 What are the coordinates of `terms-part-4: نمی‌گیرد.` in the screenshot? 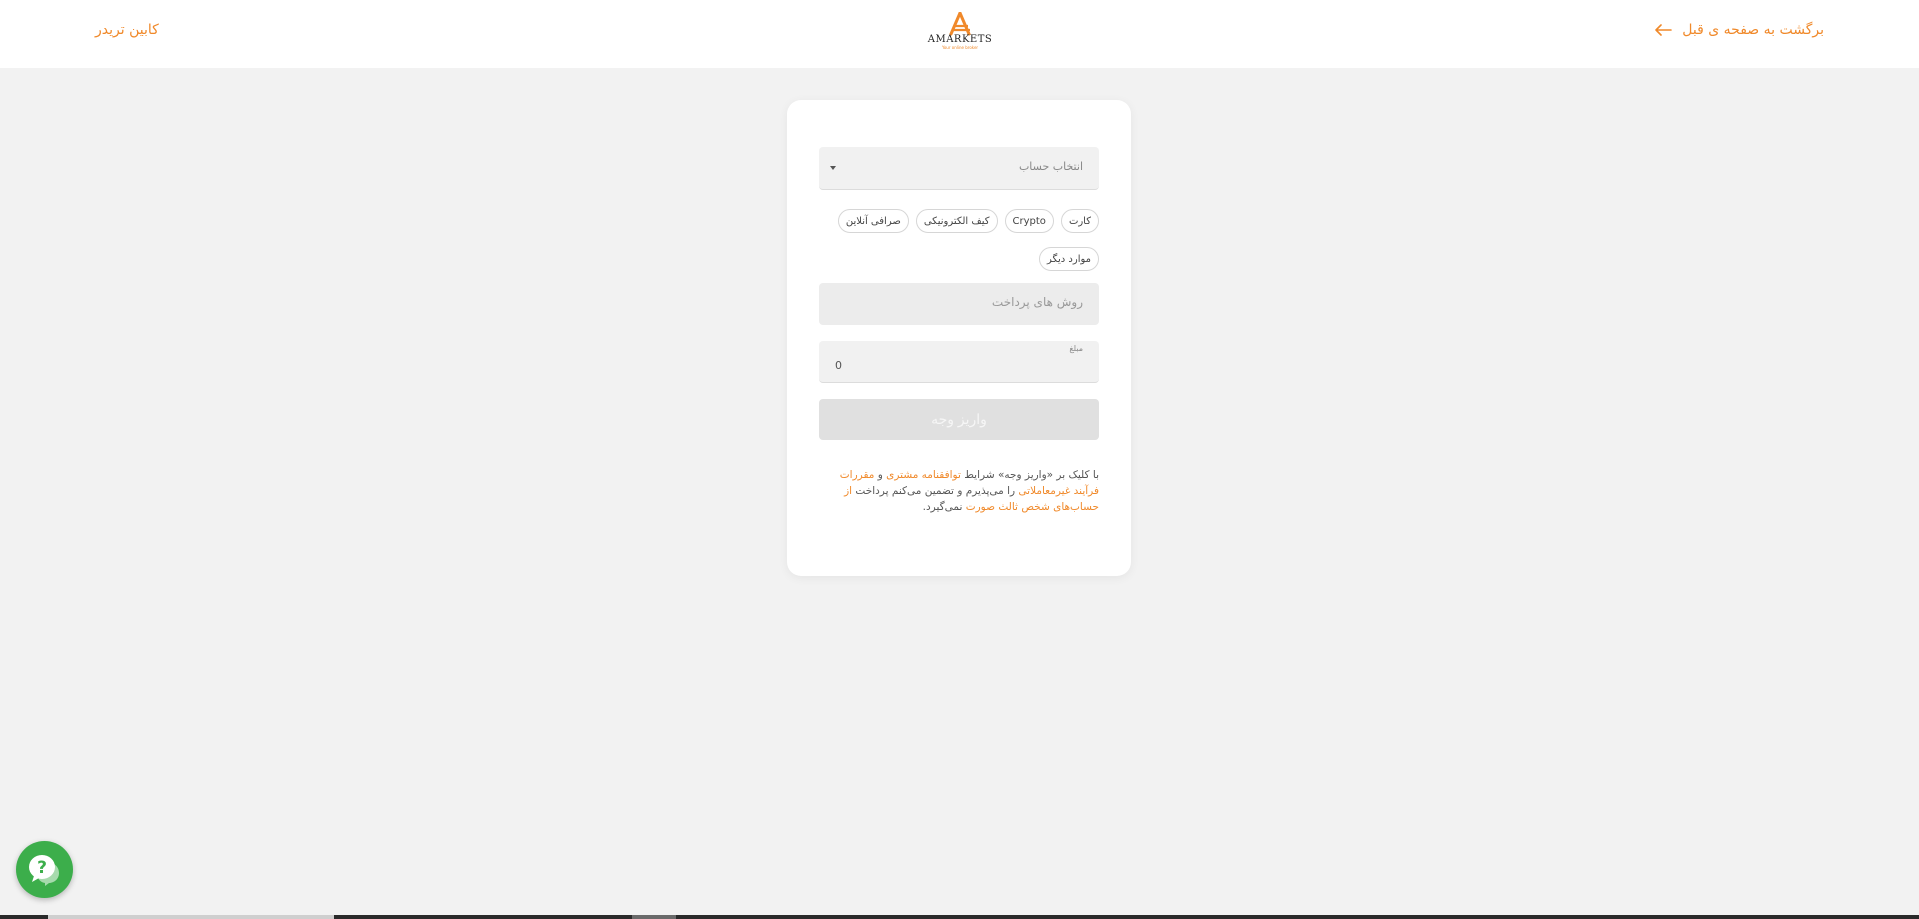 It's located at (944, 507).